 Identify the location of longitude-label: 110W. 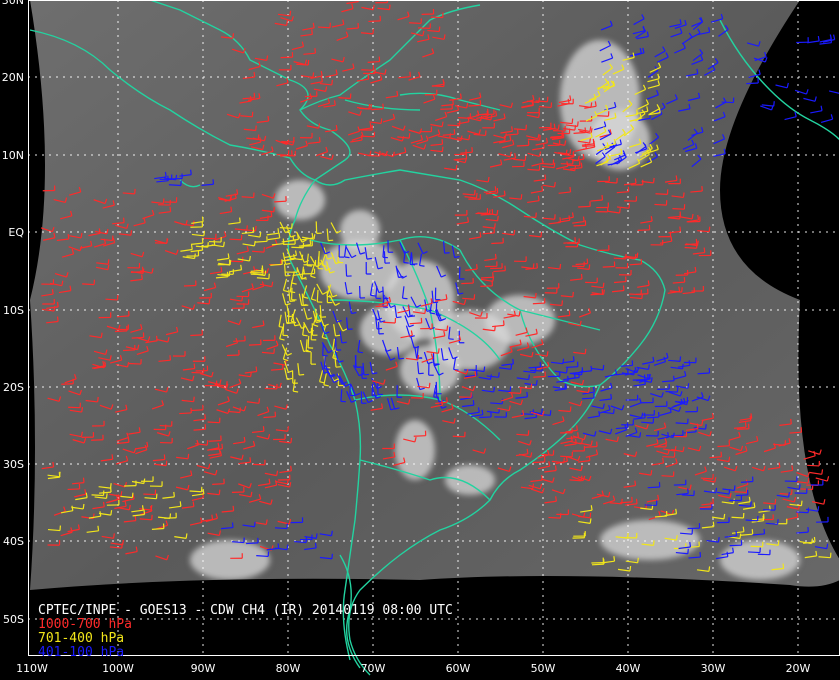
(32, 668).